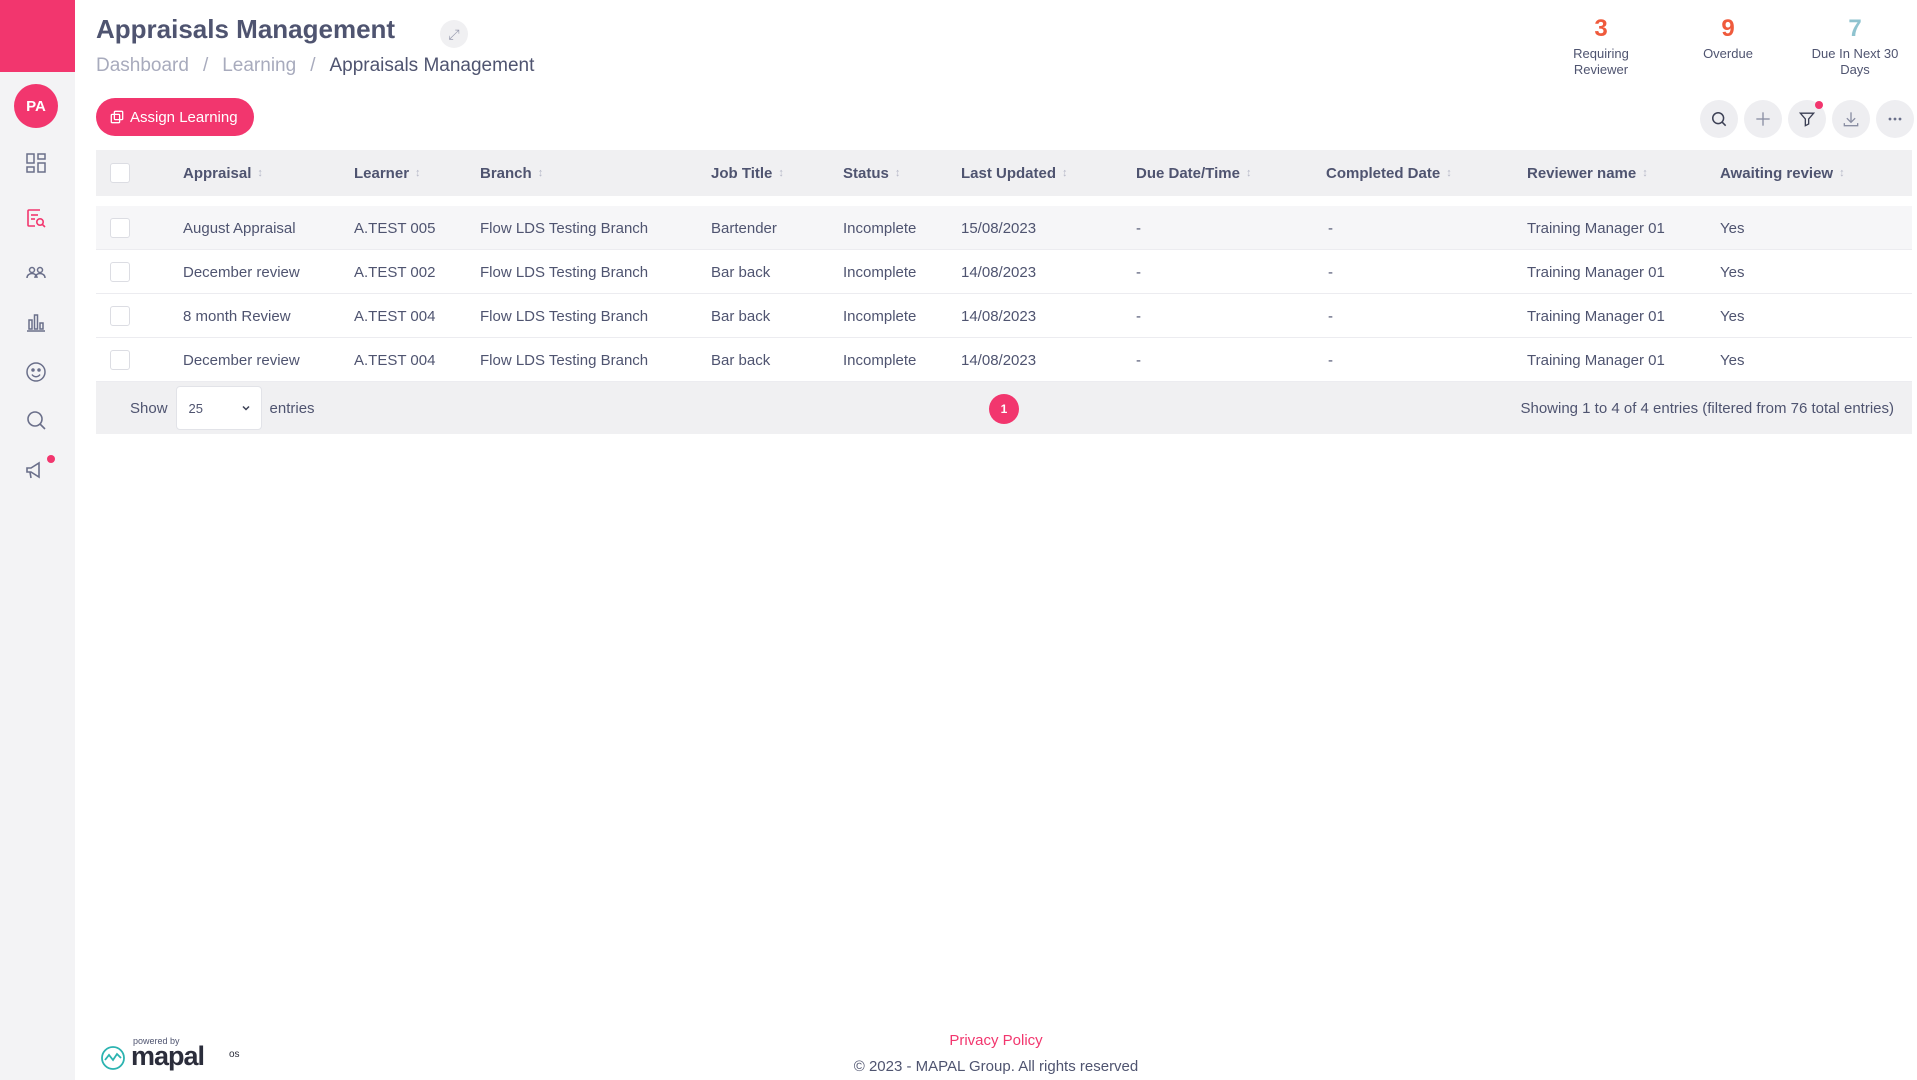 Image resolution: width=1917 pixels, height=1080 pixels. I want to click on search-button, so click(1719, 119).